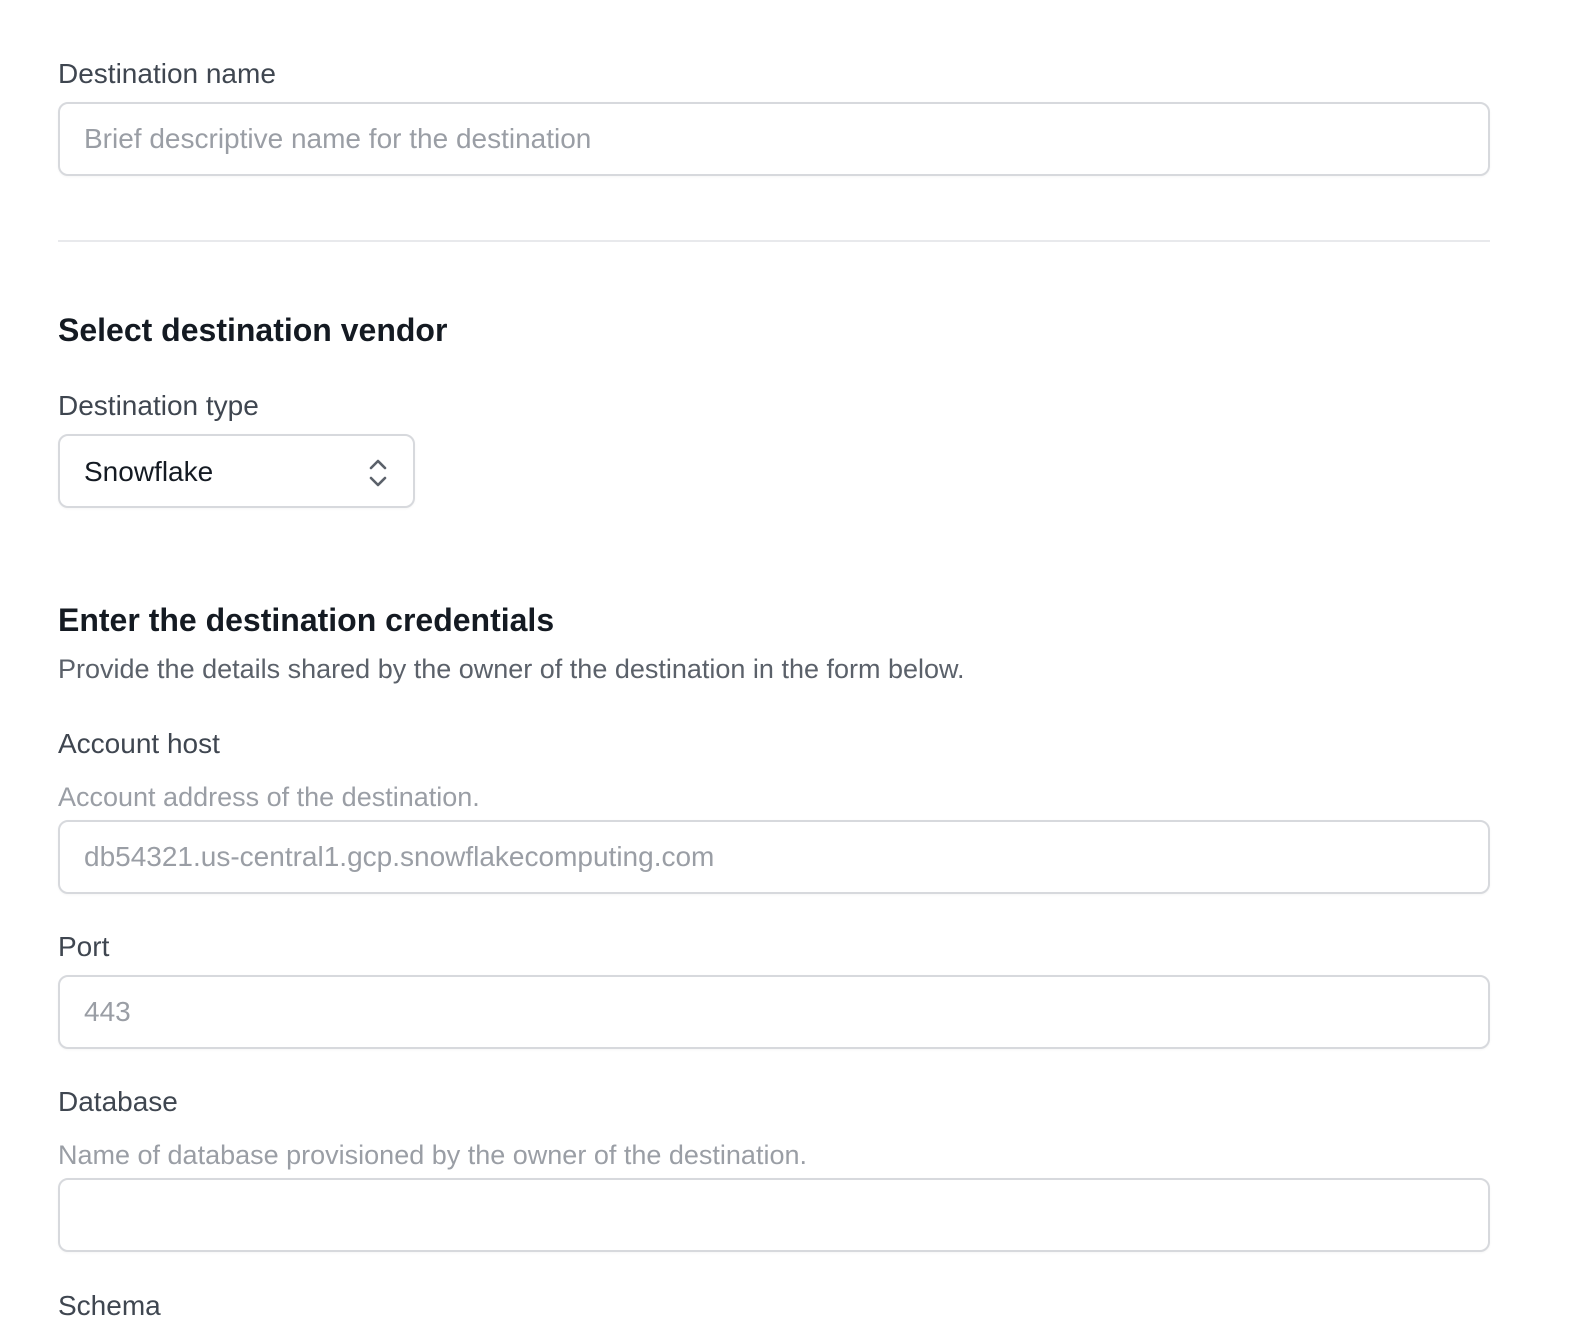 The height and width of the screenshot is (1324, 1576). Describe the element at coordinates (774, 139) in the screenshot. I see `destination-name-input` at that location.